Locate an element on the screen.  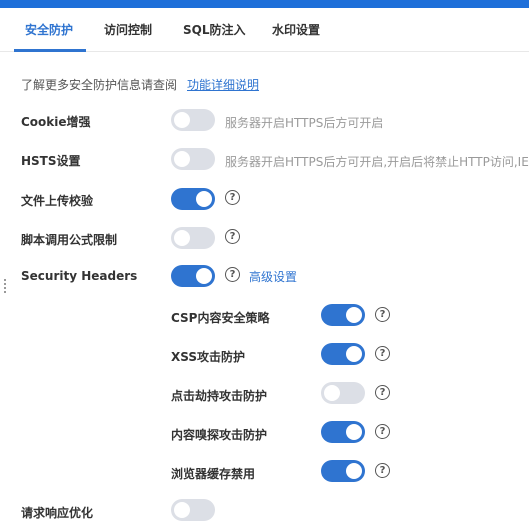
formula-limit-label: 脚本调用公式限制 is located at coordinates (69, 240).